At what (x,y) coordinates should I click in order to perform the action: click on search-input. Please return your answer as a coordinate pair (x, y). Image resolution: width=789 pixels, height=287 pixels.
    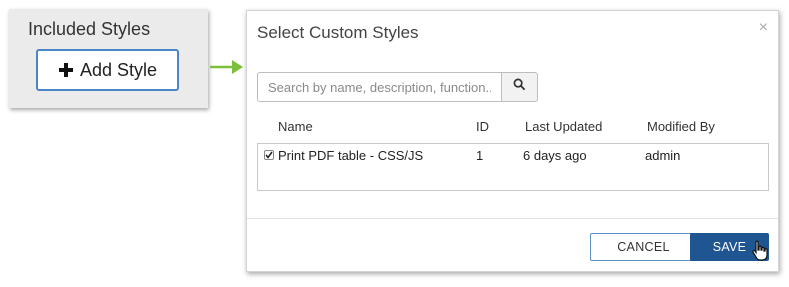
    Looking at the image, I should click on (379, 87).